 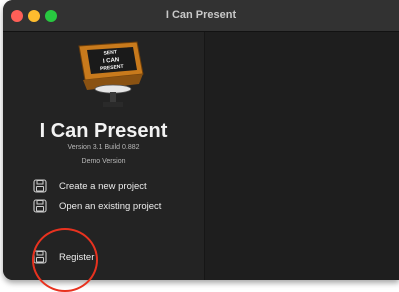 What do you see at coordinates (103, 186) in the screenshot?
I see `create-project-label: Create a new project` at bounding box center [103, 186].